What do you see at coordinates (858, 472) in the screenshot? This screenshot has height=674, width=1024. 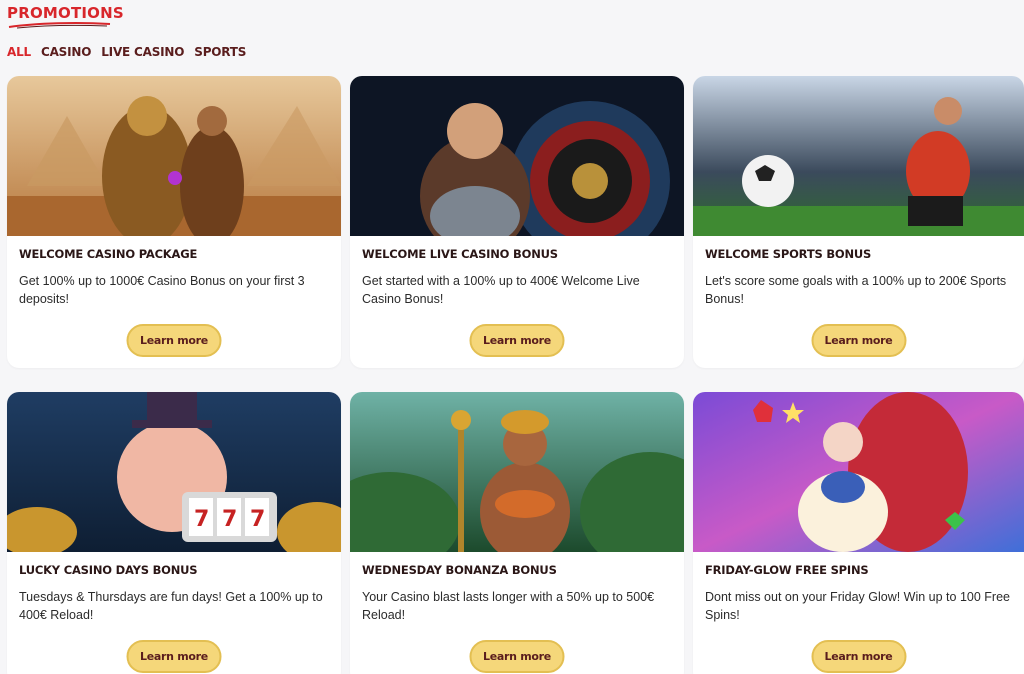 I see `anime-girl-image` at bounding box center [858, 472].